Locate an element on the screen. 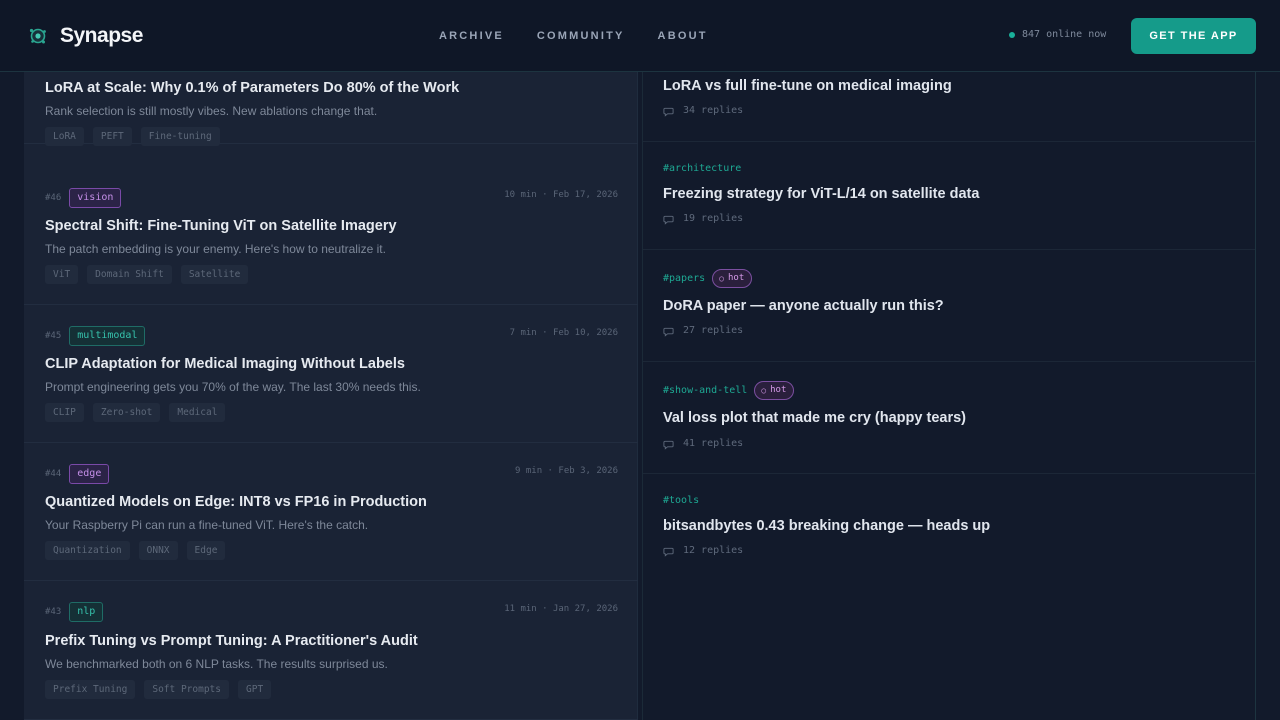  tag: ViT is located at coordinates (62, 274).